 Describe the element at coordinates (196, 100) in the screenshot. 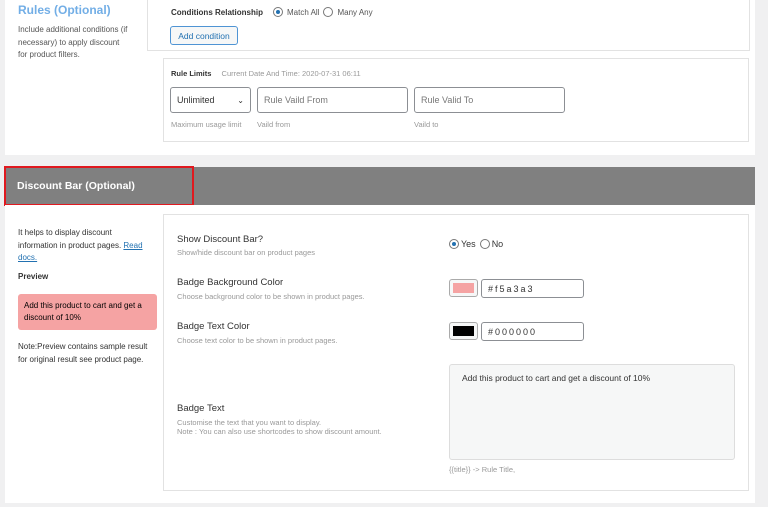

I see `usage-limit-value: Unlimited` at that location.